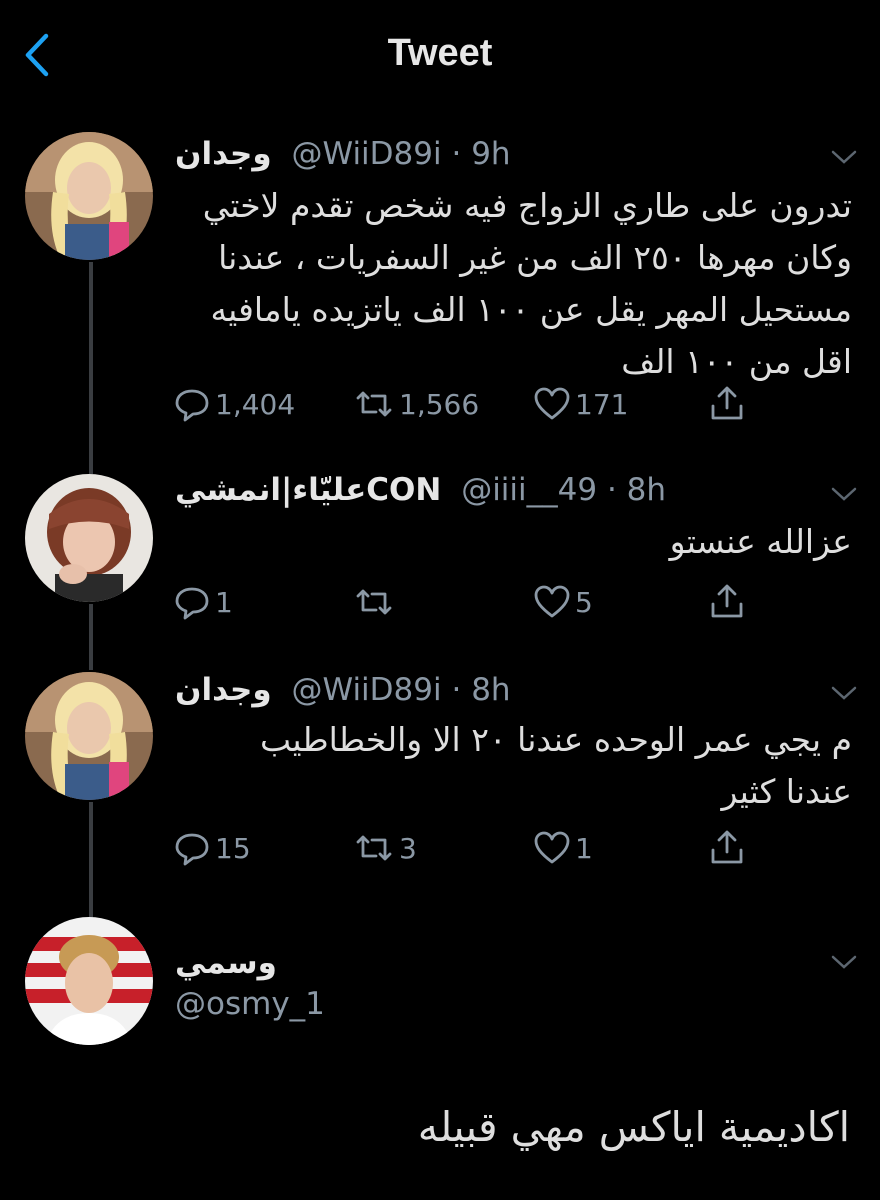 Image resolution: width=880 pixels, height=1200 pixels. I want to click on like-button: 1, so click(562, 848).